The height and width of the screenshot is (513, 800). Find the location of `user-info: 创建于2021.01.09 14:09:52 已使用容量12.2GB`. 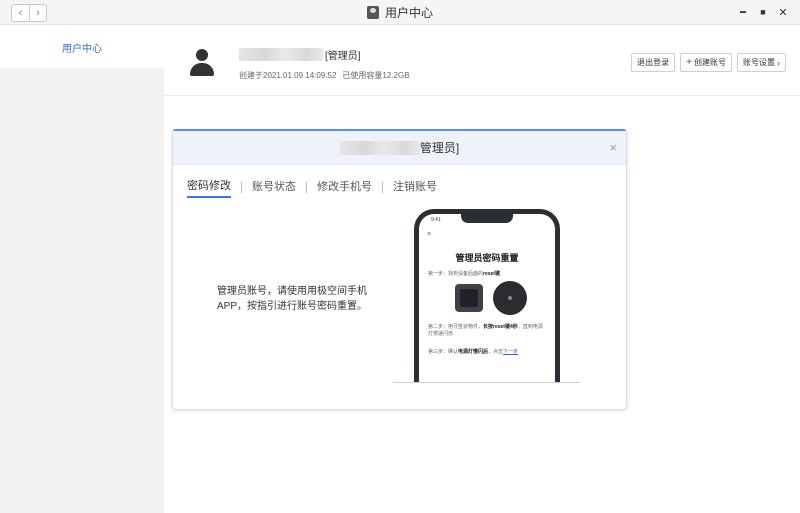

user-info: 创建于2021.01.09 14:09:52 已使用容量12.2GB is located at coordinates (324, 75).